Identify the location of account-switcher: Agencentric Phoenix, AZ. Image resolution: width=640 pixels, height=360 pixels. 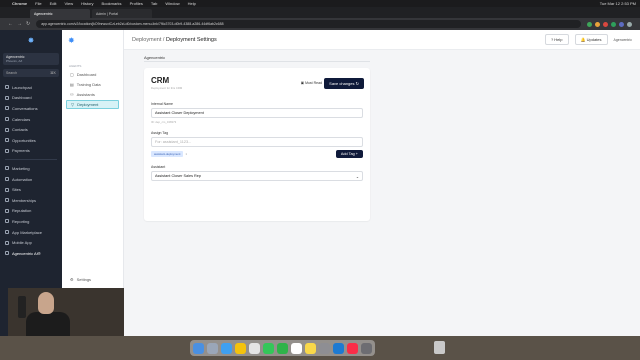
(31, 59).